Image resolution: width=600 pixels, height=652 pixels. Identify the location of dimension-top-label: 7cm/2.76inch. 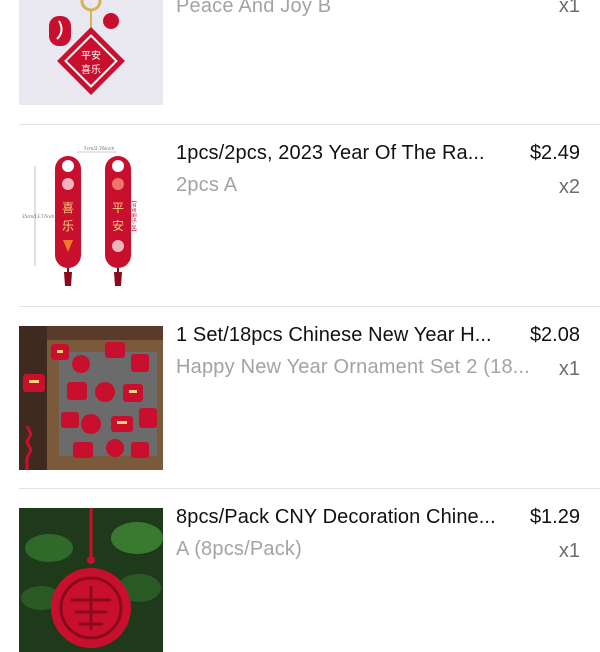
(99, 149).